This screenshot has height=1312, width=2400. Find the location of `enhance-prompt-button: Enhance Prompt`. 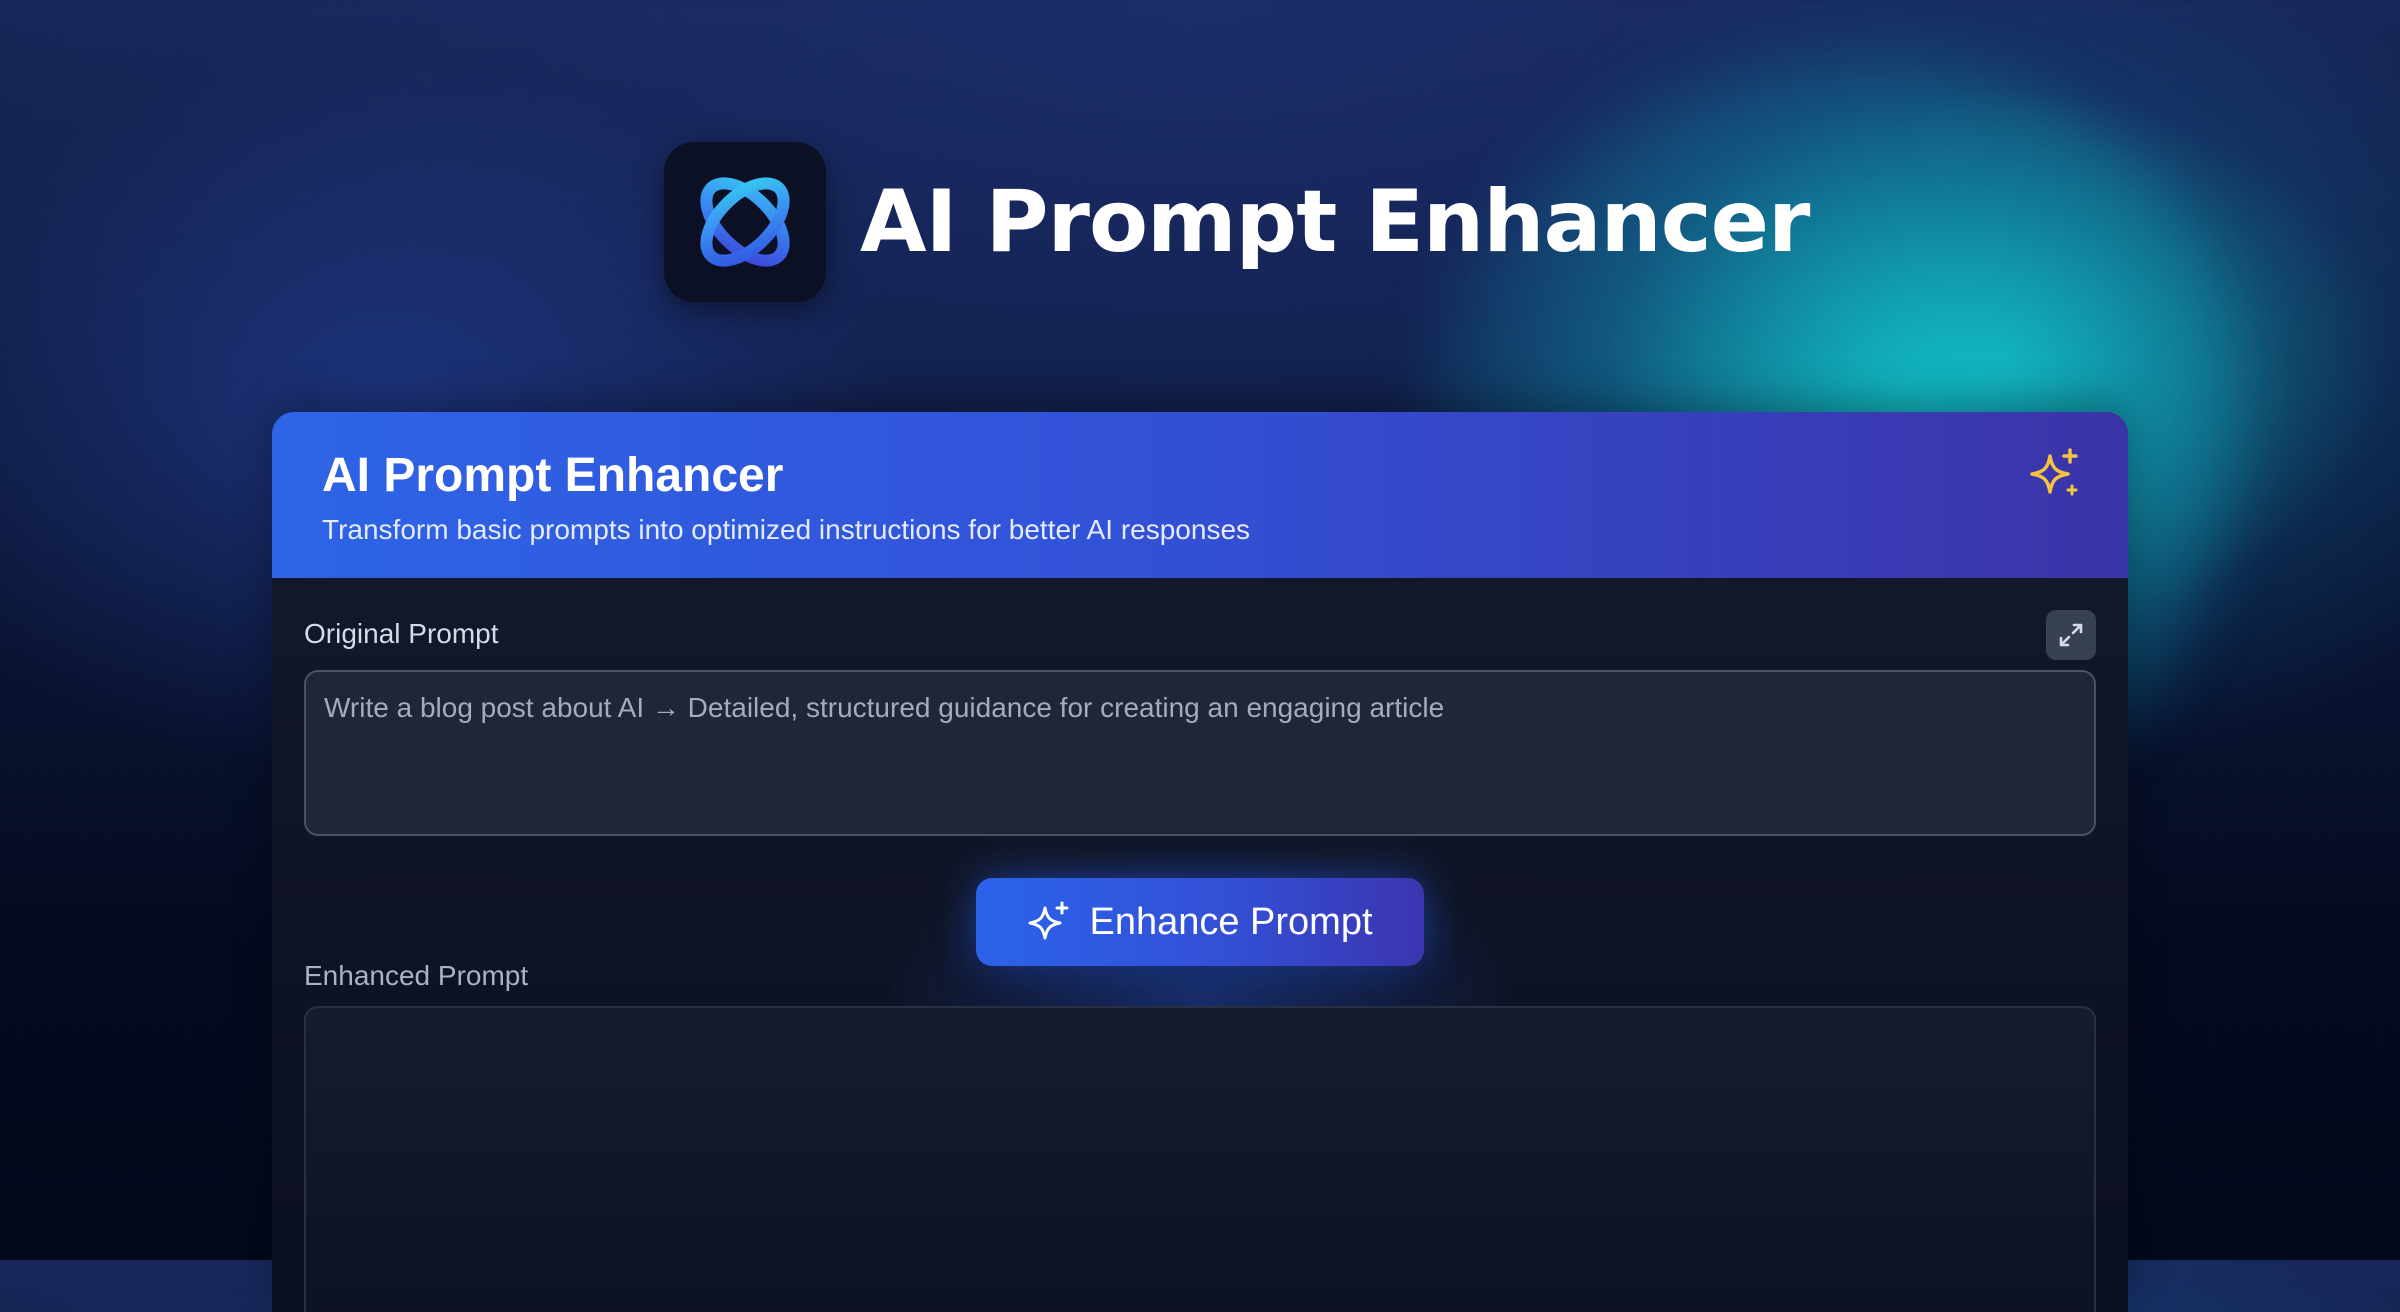

enhance-prompt-button: Enhance Prompt is located at coordinates (1200, 922).